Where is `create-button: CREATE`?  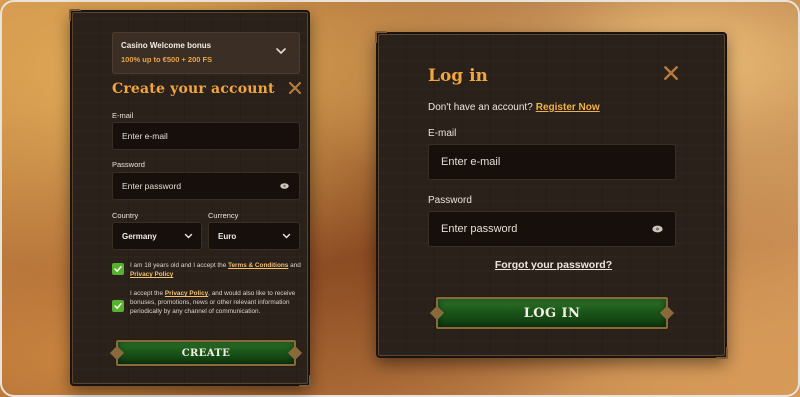 create-button: CREATE is located at coordinates (206, 353).